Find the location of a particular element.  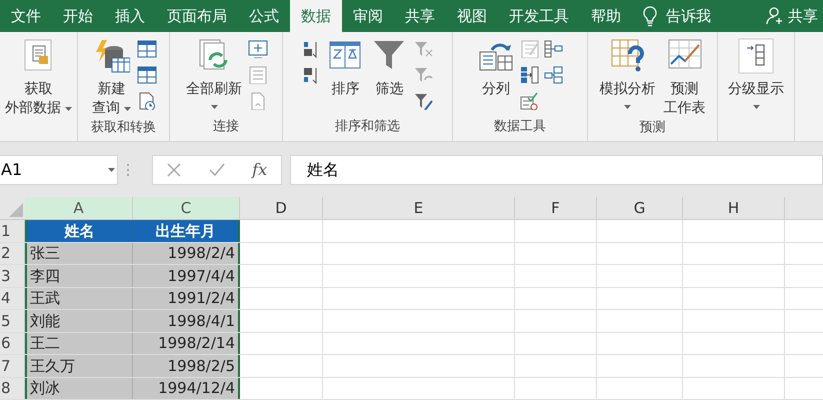

table-cell: 王二 is located at coordinates (79, 343).